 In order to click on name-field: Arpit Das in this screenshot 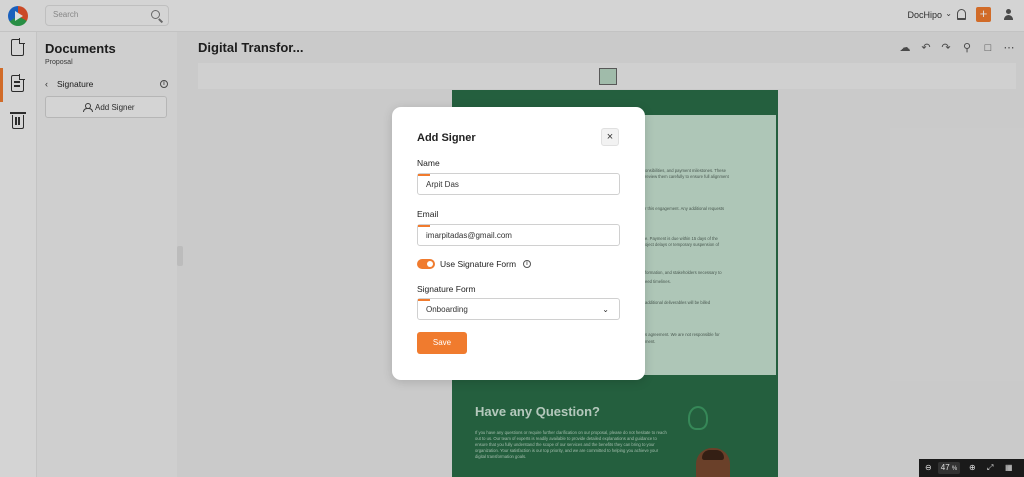, I will do `click(518, 184)`.